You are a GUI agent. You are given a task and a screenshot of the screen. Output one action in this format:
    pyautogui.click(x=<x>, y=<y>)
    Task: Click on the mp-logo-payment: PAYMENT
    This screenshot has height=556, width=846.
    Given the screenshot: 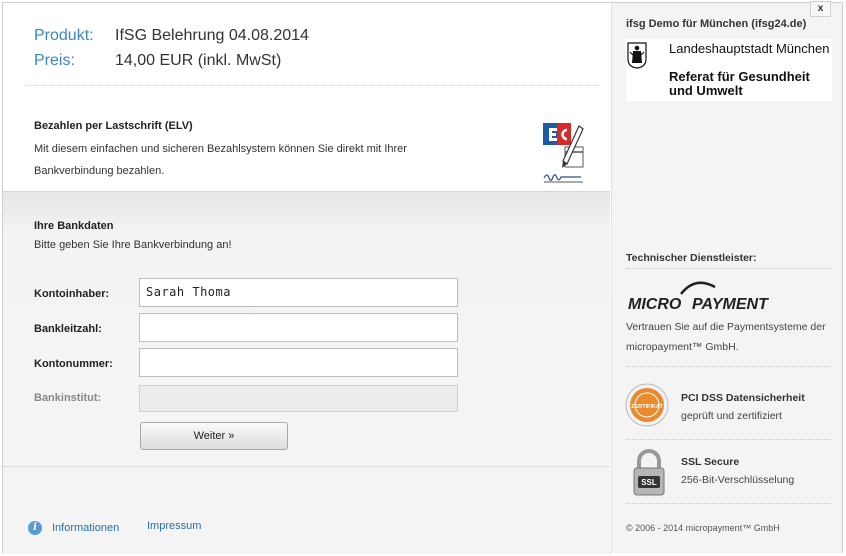 What is the action you would take?
    pyautogui.click(x=730, y=304)
    